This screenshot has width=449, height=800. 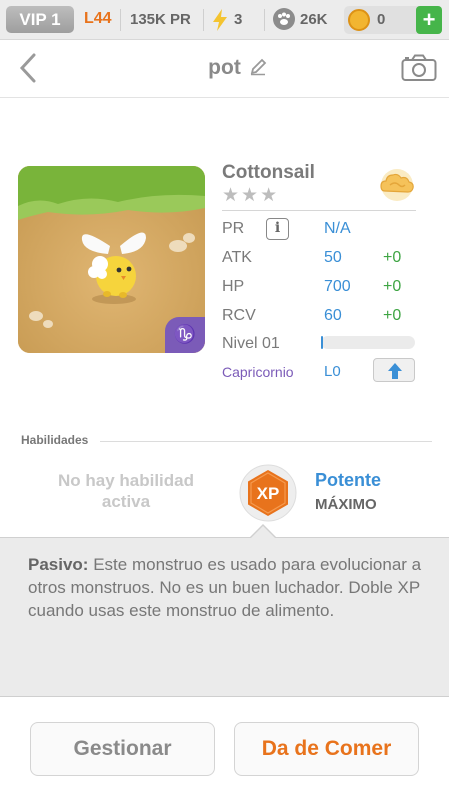 I want to click on info-icon: i, so click(x=277, y=229).